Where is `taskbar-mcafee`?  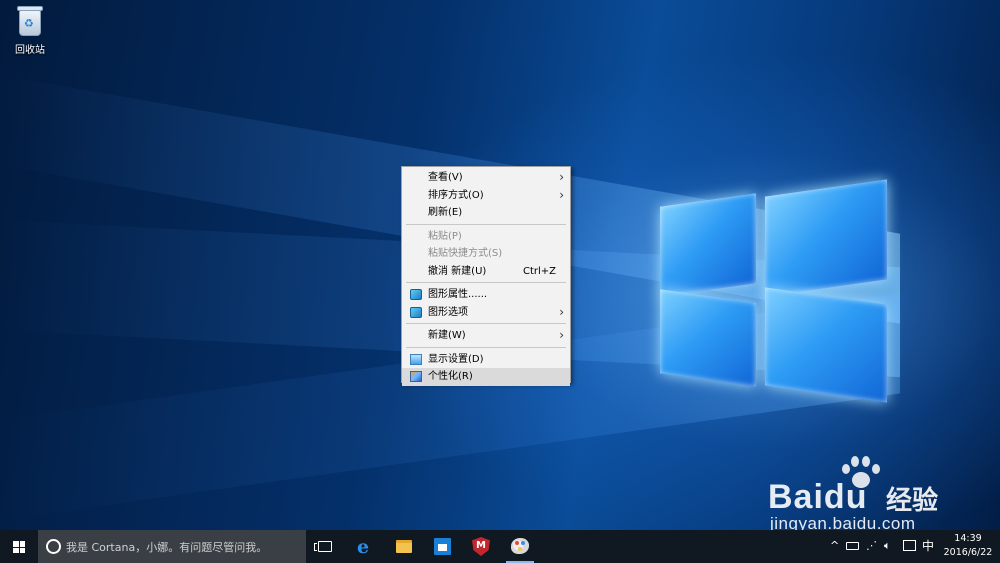 taskbar-mcafee is located at coordinates (481, 546).